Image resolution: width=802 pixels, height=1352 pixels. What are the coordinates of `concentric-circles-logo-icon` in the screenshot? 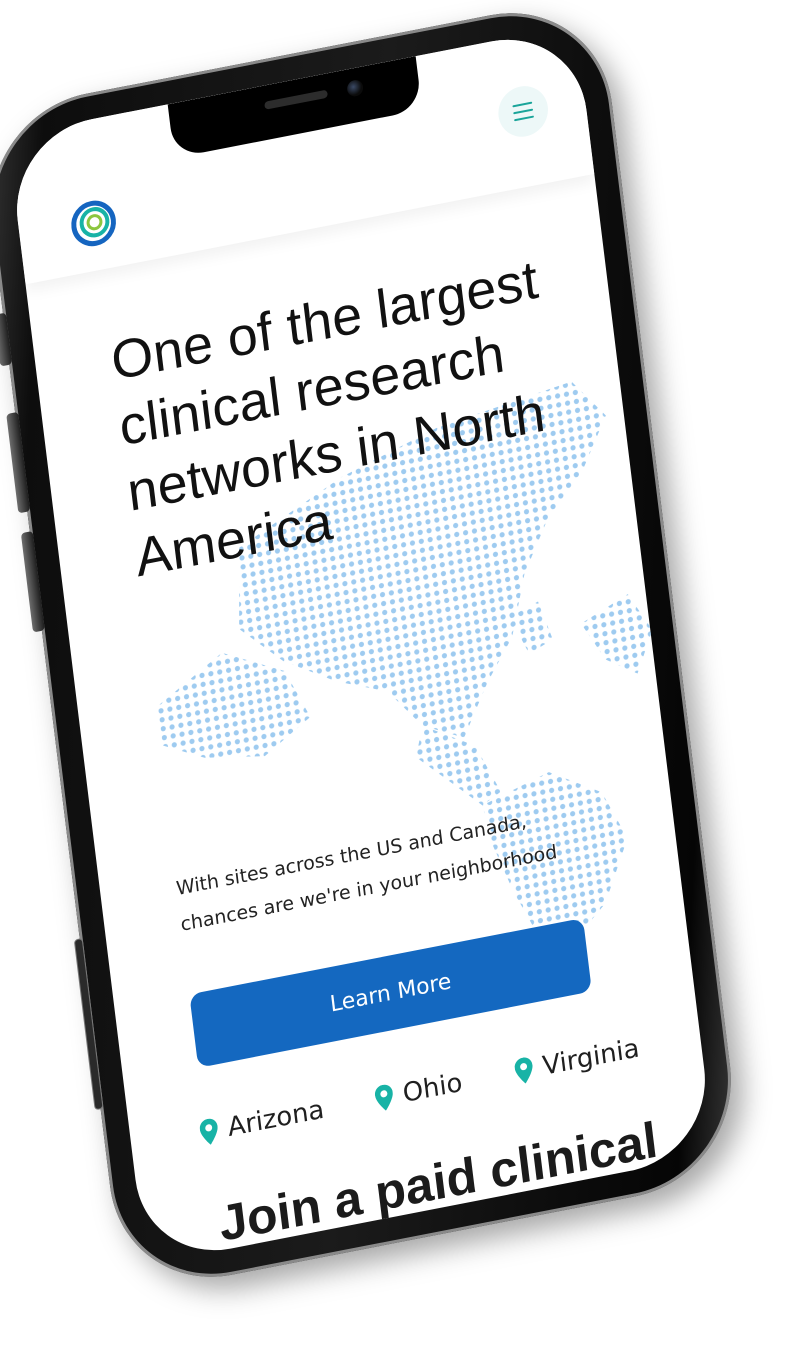 It's located at (93, 223).